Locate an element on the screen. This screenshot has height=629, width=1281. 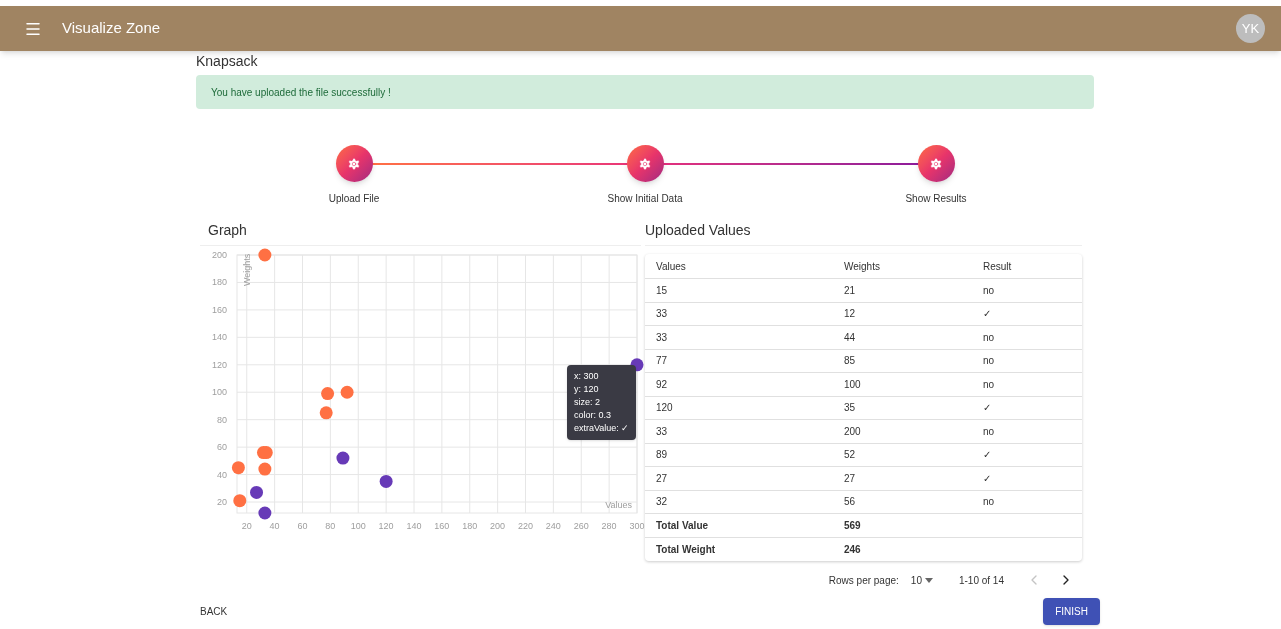
x-tick-label: 300 is located at coordinates (637, 526).